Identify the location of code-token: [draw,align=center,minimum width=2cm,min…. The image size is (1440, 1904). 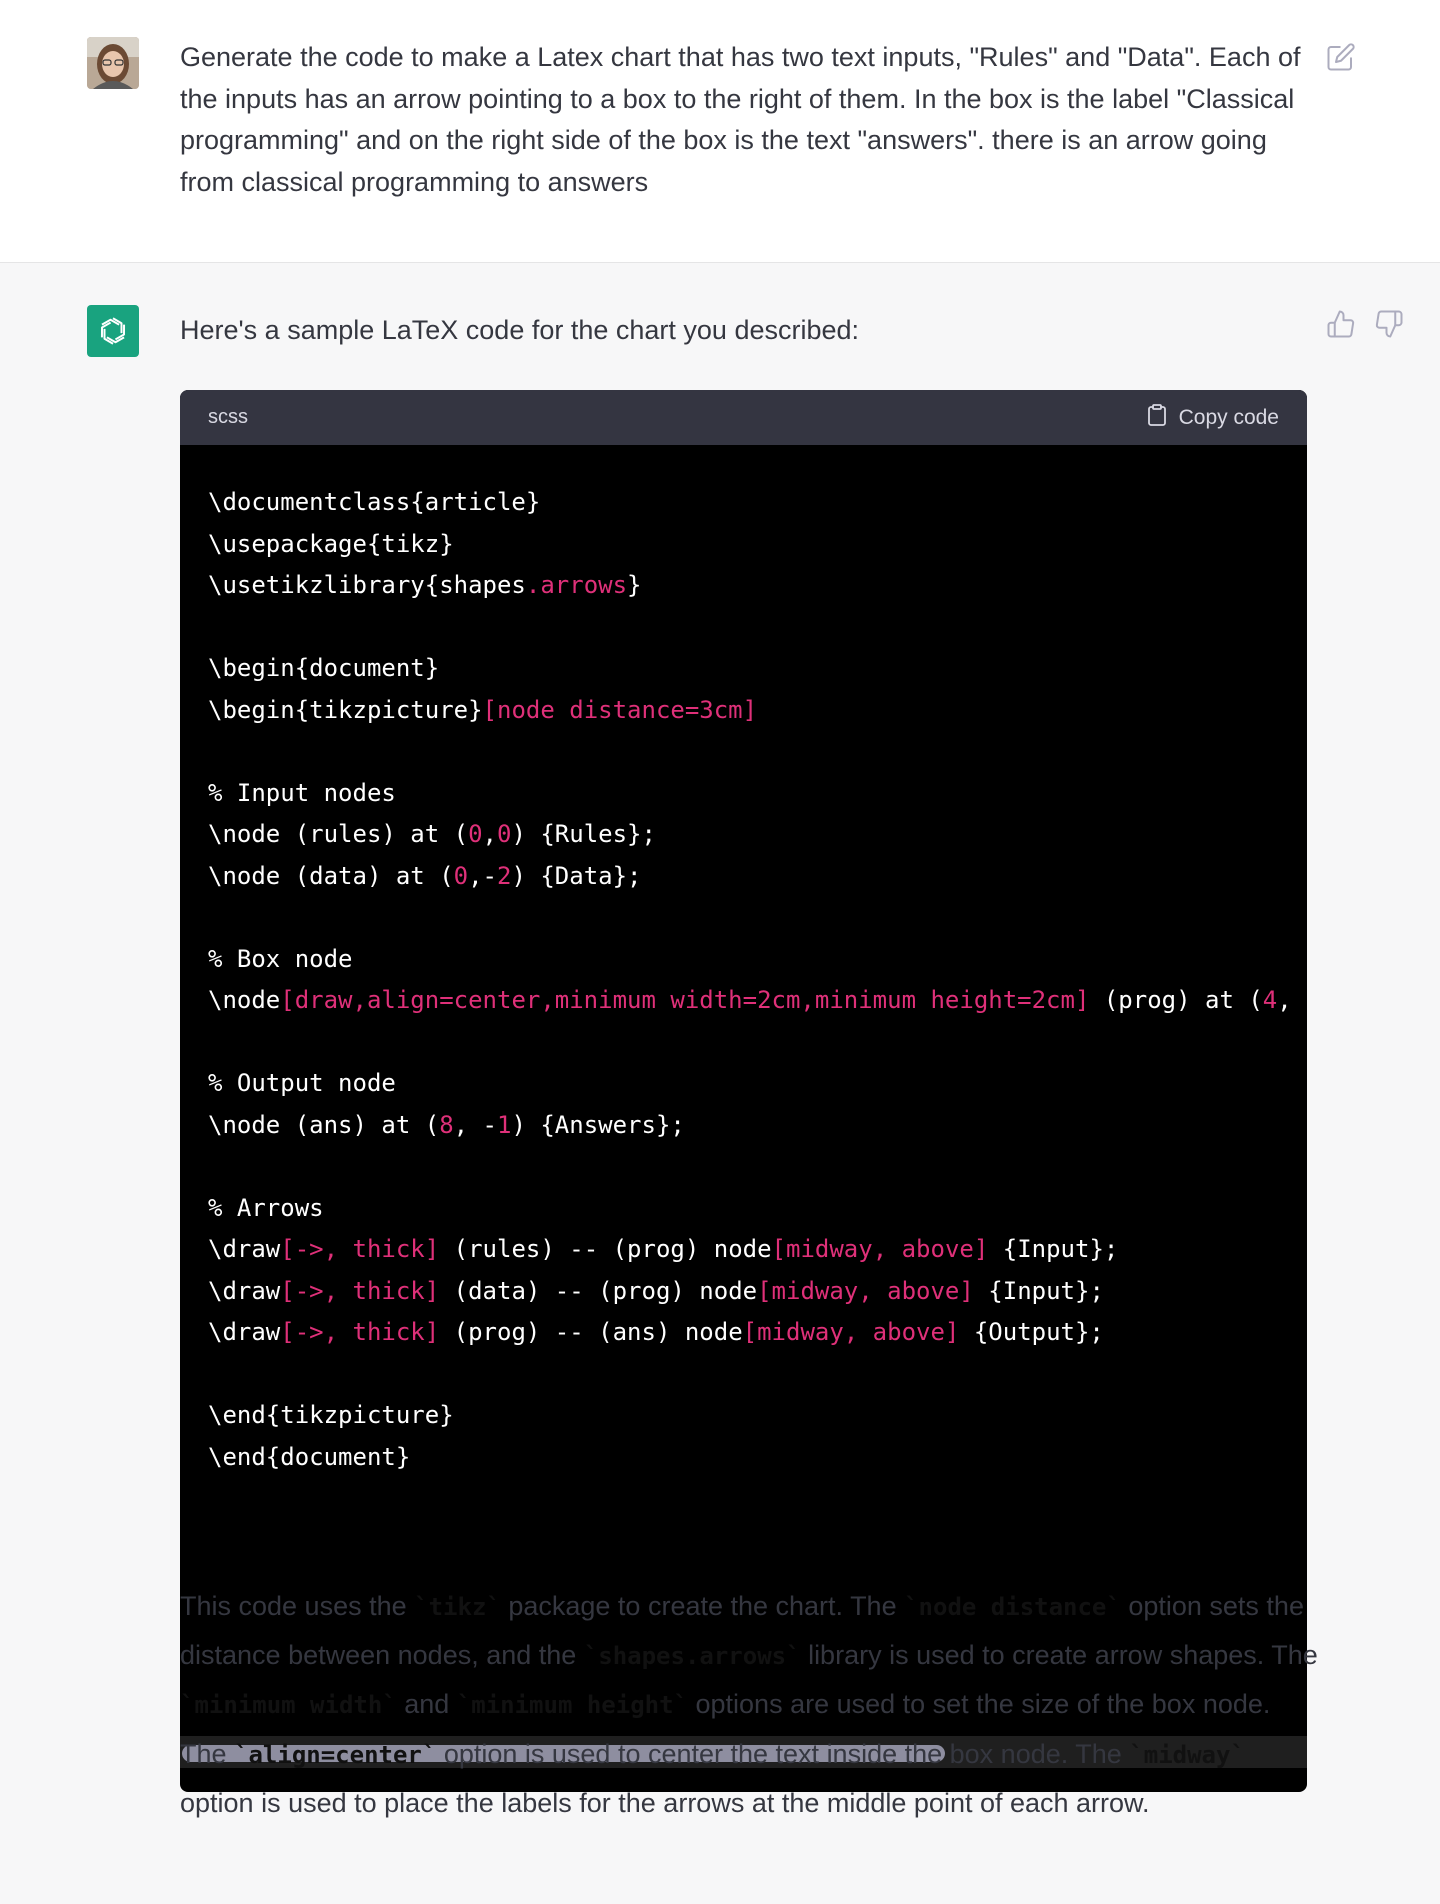
(685, 1000).